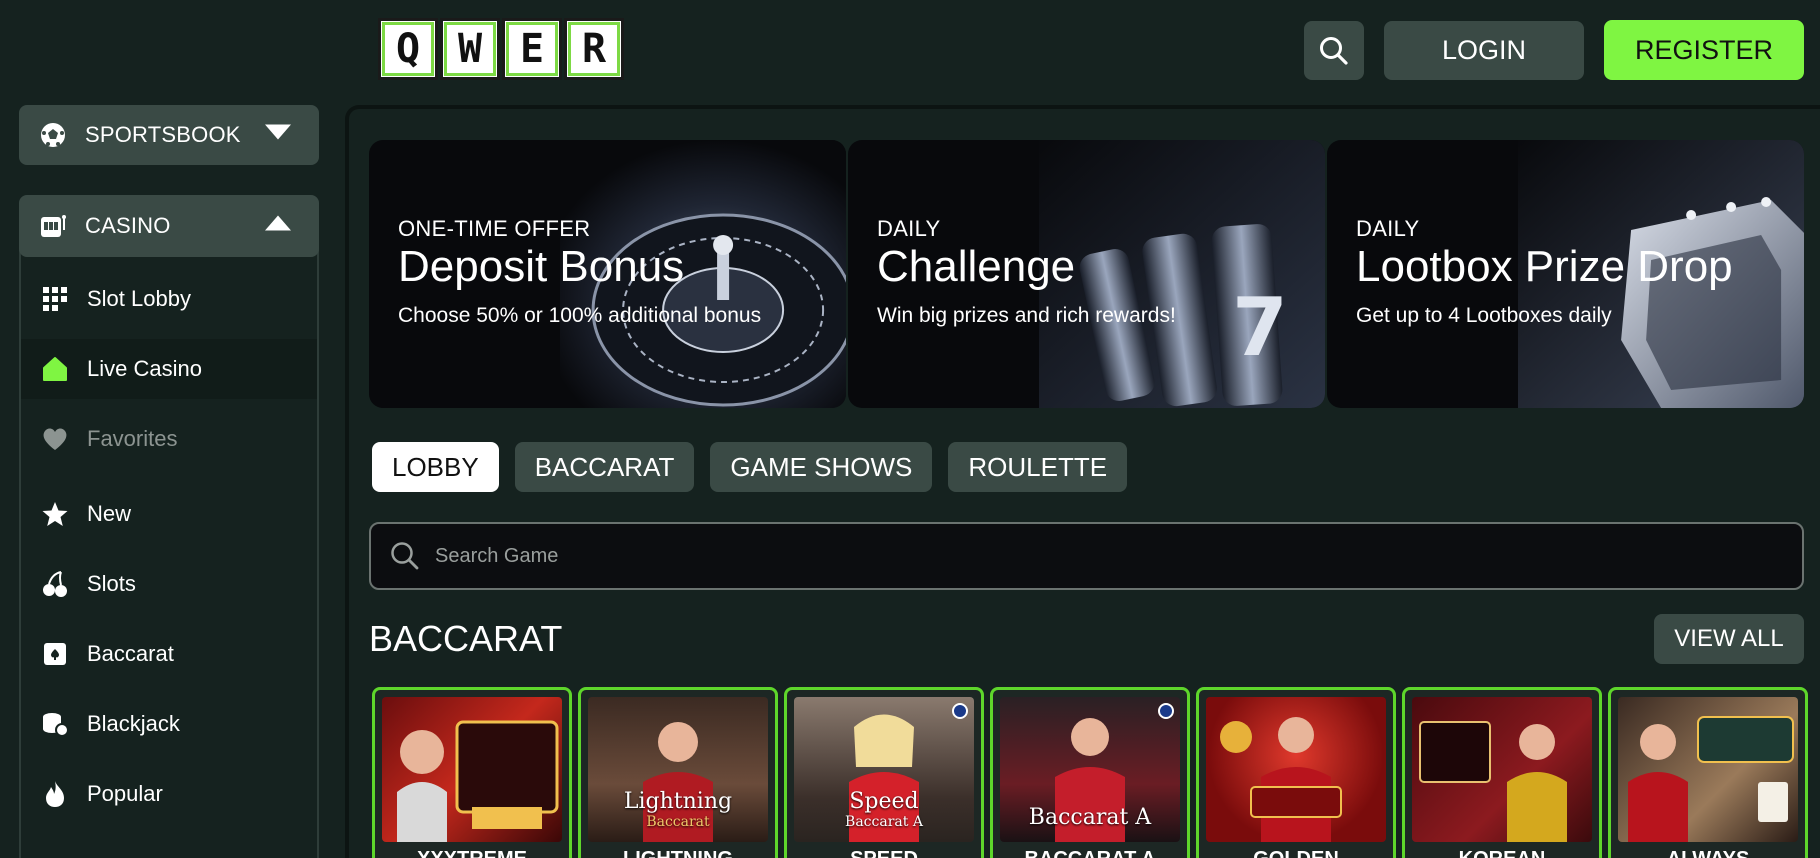 The height and width of the screenshot is (858, 1820). Describe the element at coordinates (1090, 853) in the screenshot. I see `game-name: BACCARAT A` at that location.